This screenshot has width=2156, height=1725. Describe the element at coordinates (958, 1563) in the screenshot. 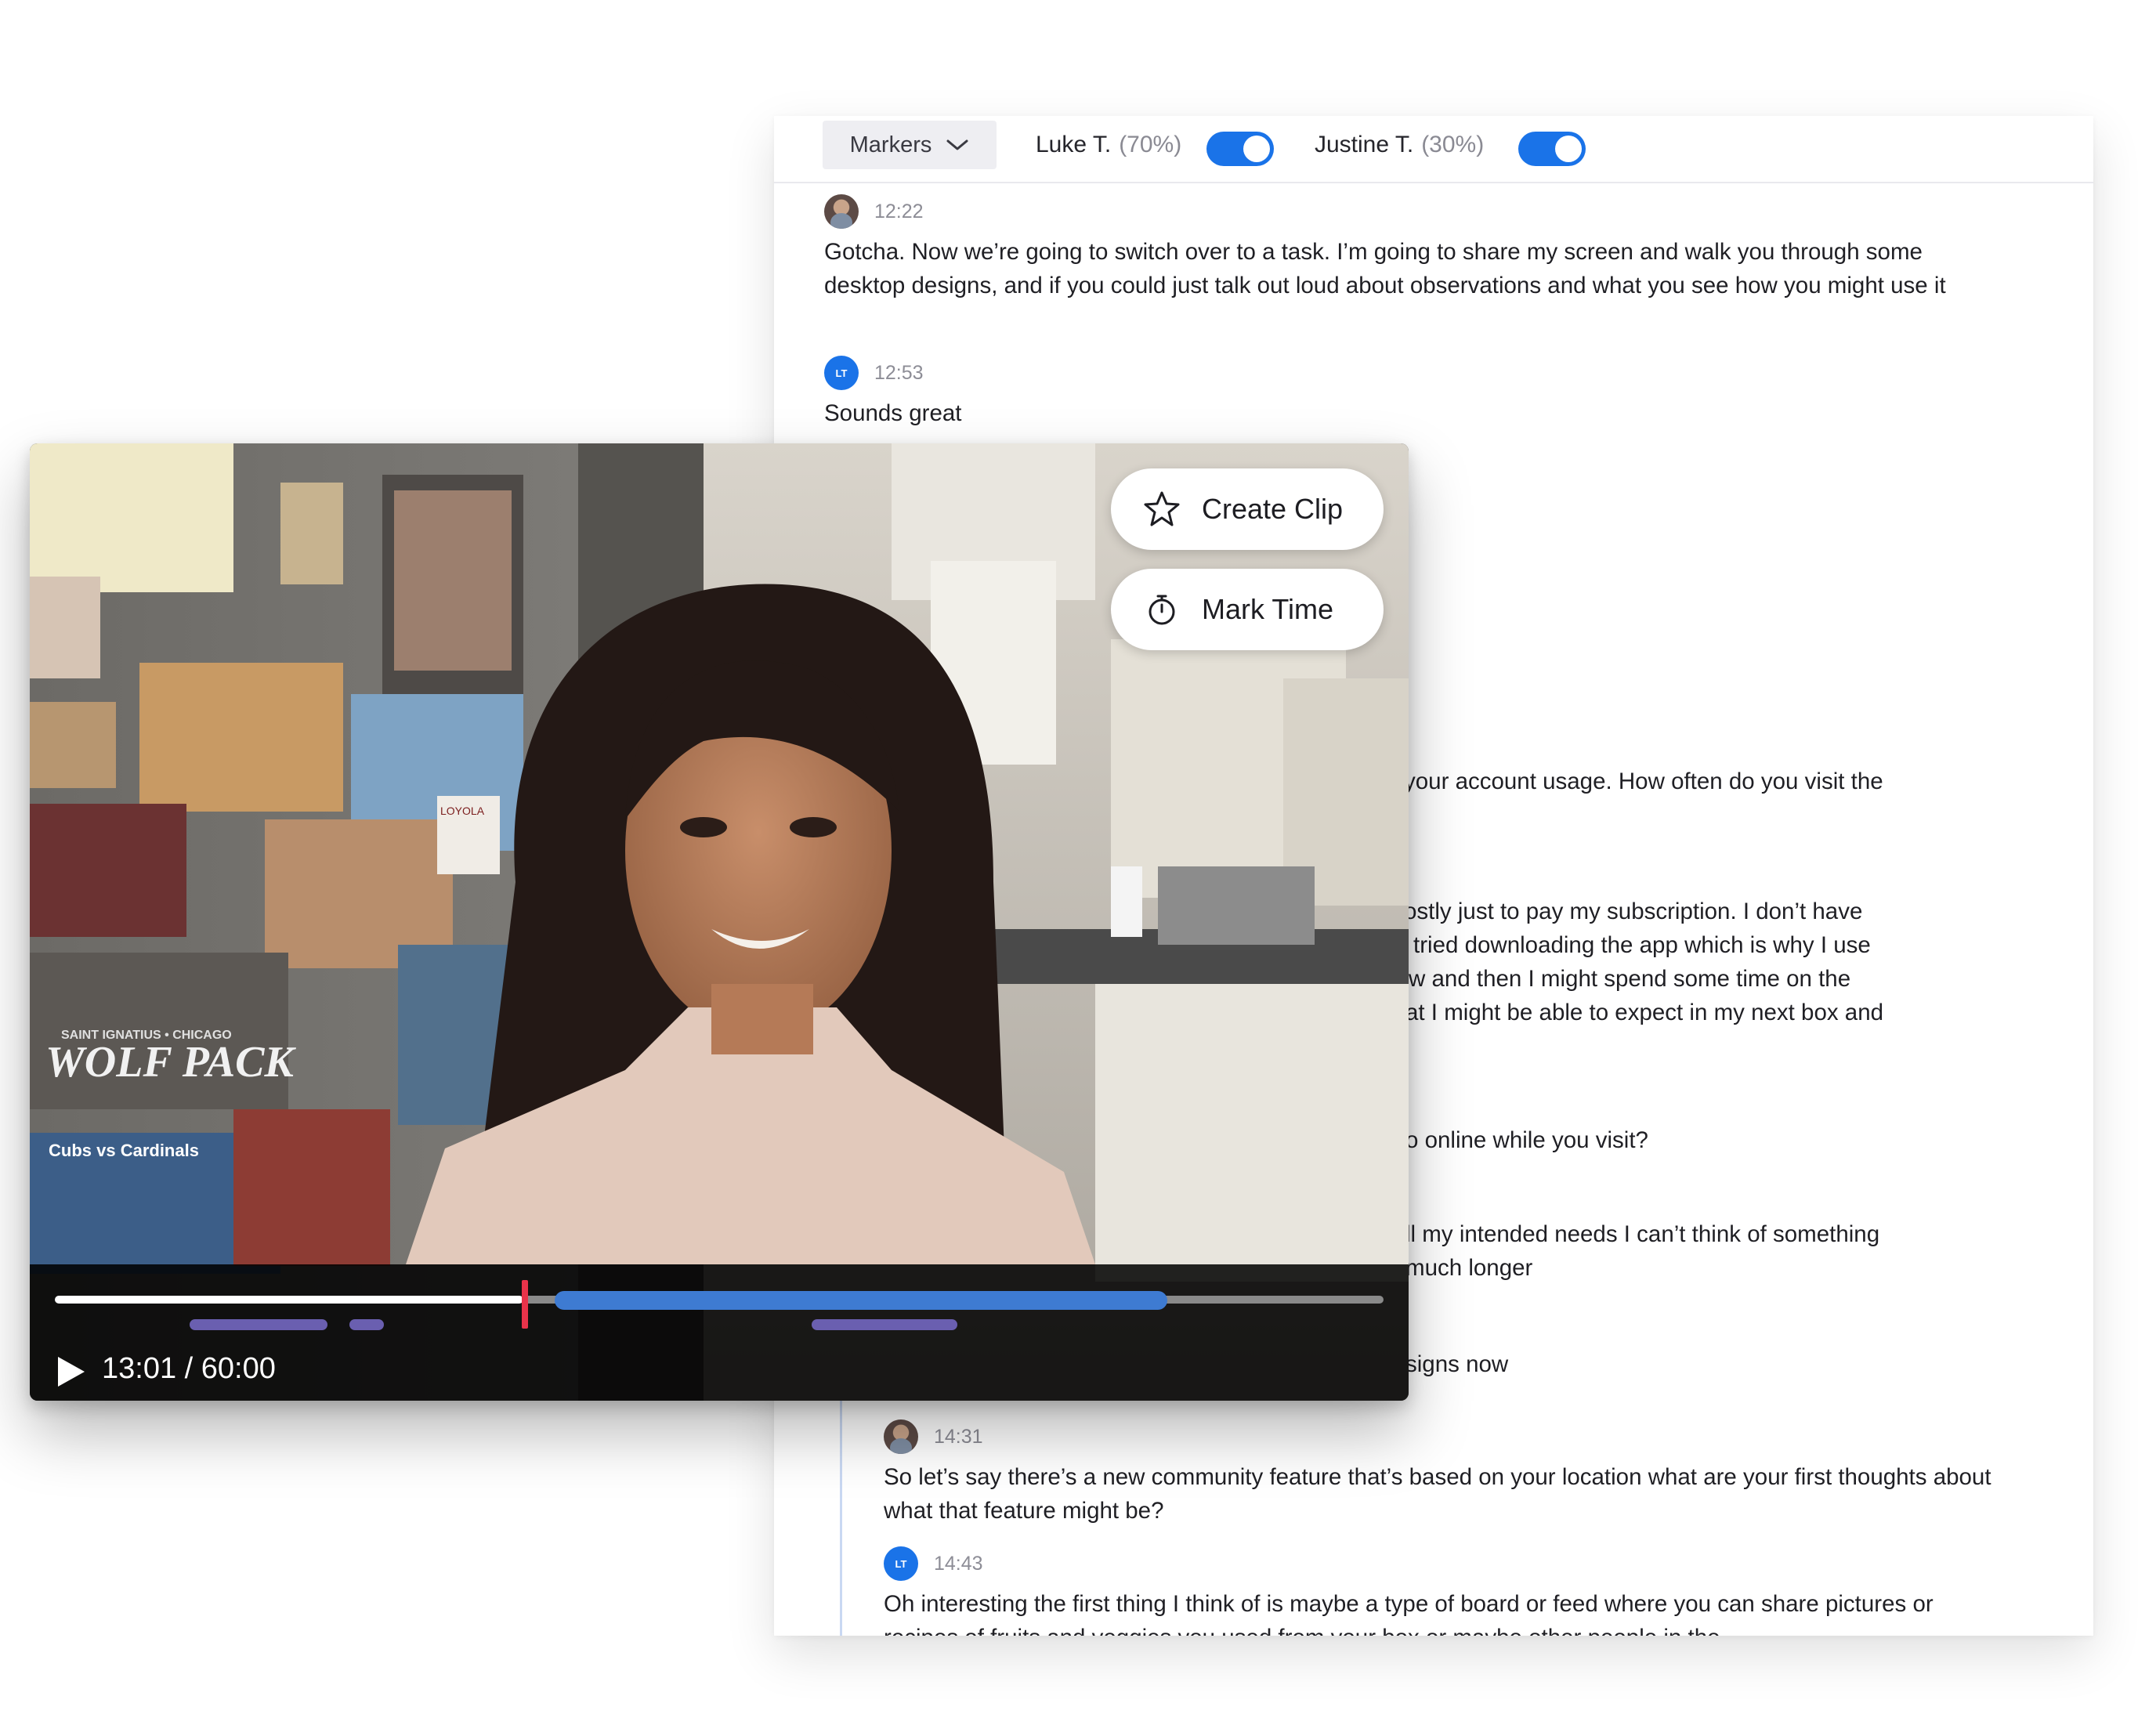

I see `timestamp: 14:43` at that location.